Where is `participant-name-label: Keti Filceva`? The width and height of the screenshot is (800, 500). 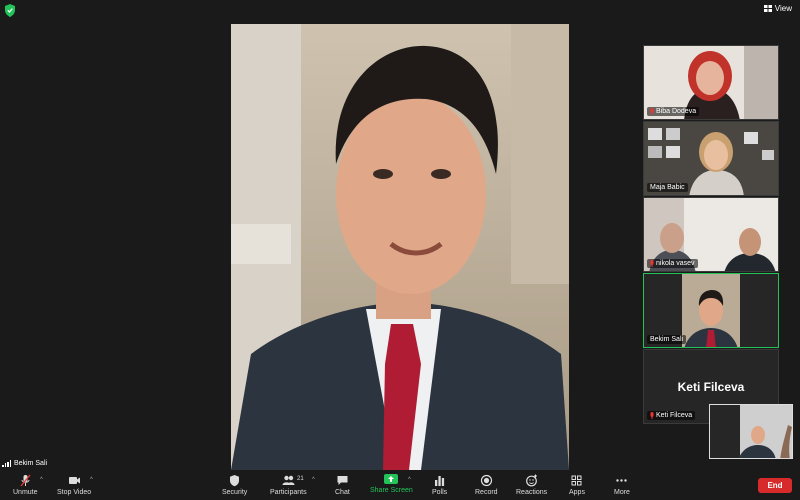
participant-name-label: Keti Filceva is located at coordinates (671, 415).